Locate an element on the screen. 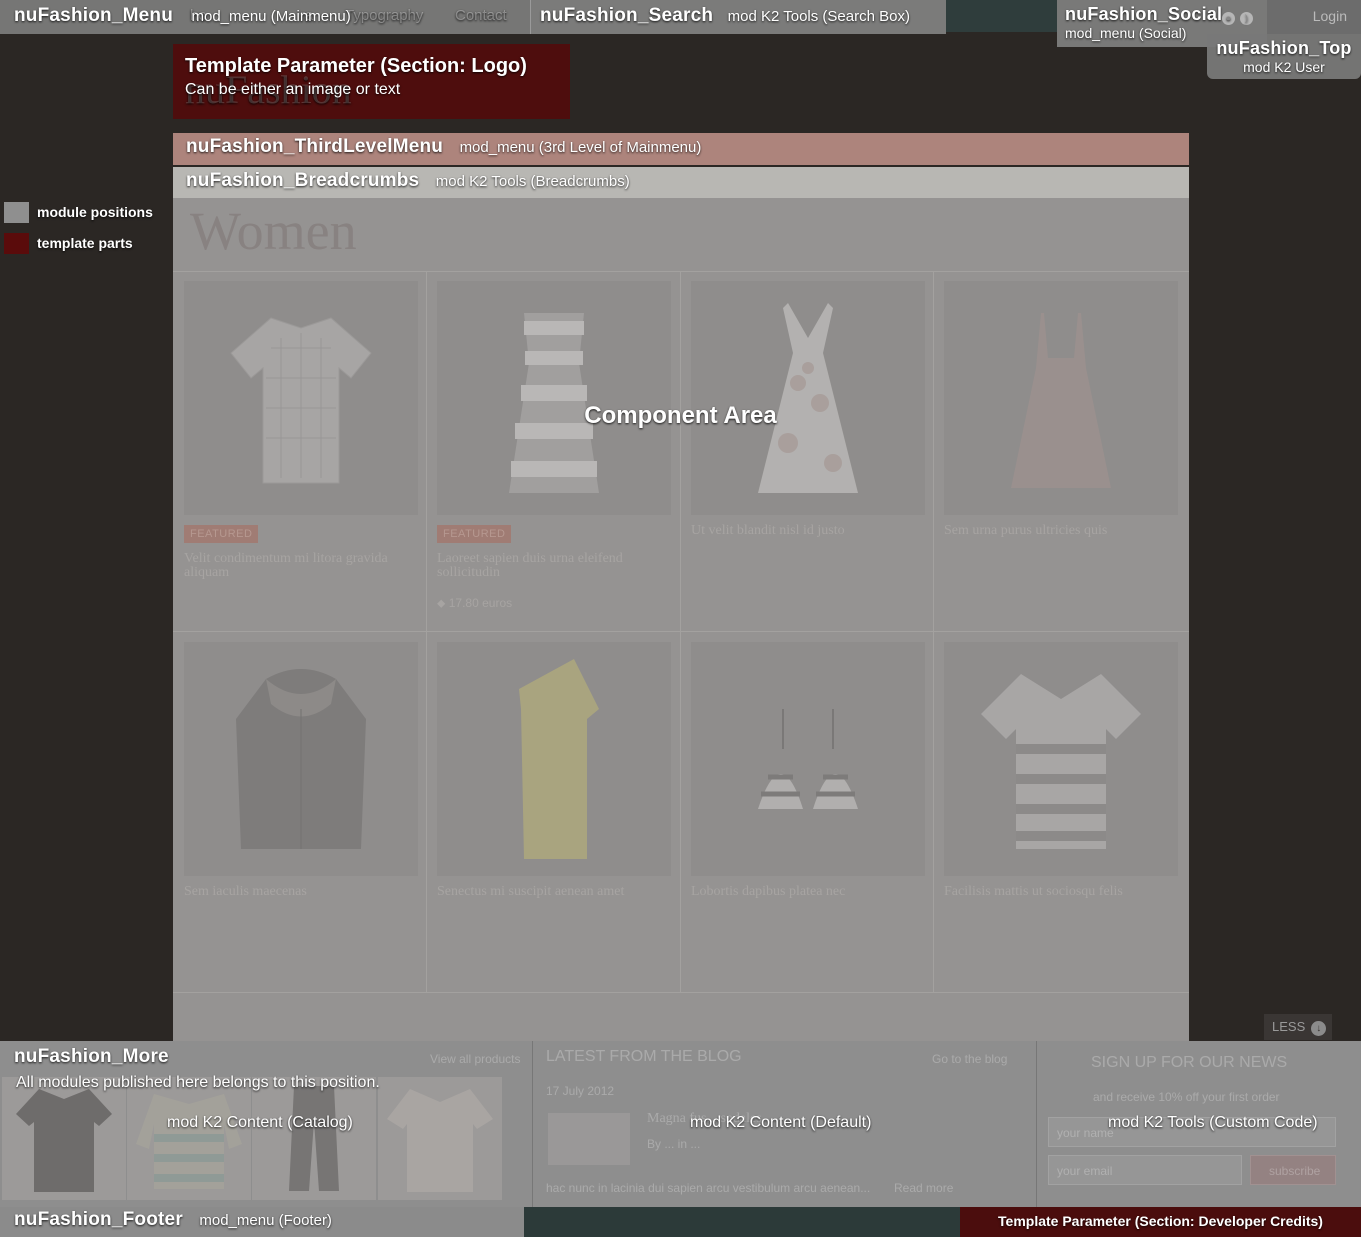 This screenshot has height=1237, width=1361. logo-title: Template Parameter (Section: Logo) is located at coordinates (356, 66).